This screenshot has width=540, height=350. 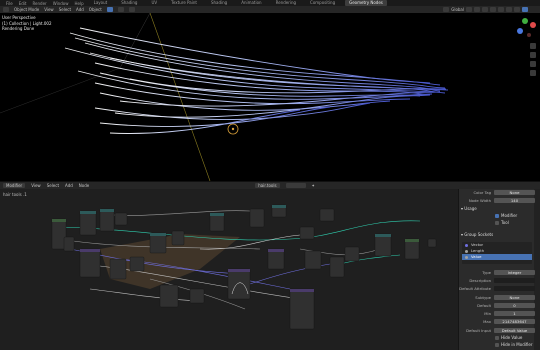 I want to click on description-field, so click(x=514, y=280).